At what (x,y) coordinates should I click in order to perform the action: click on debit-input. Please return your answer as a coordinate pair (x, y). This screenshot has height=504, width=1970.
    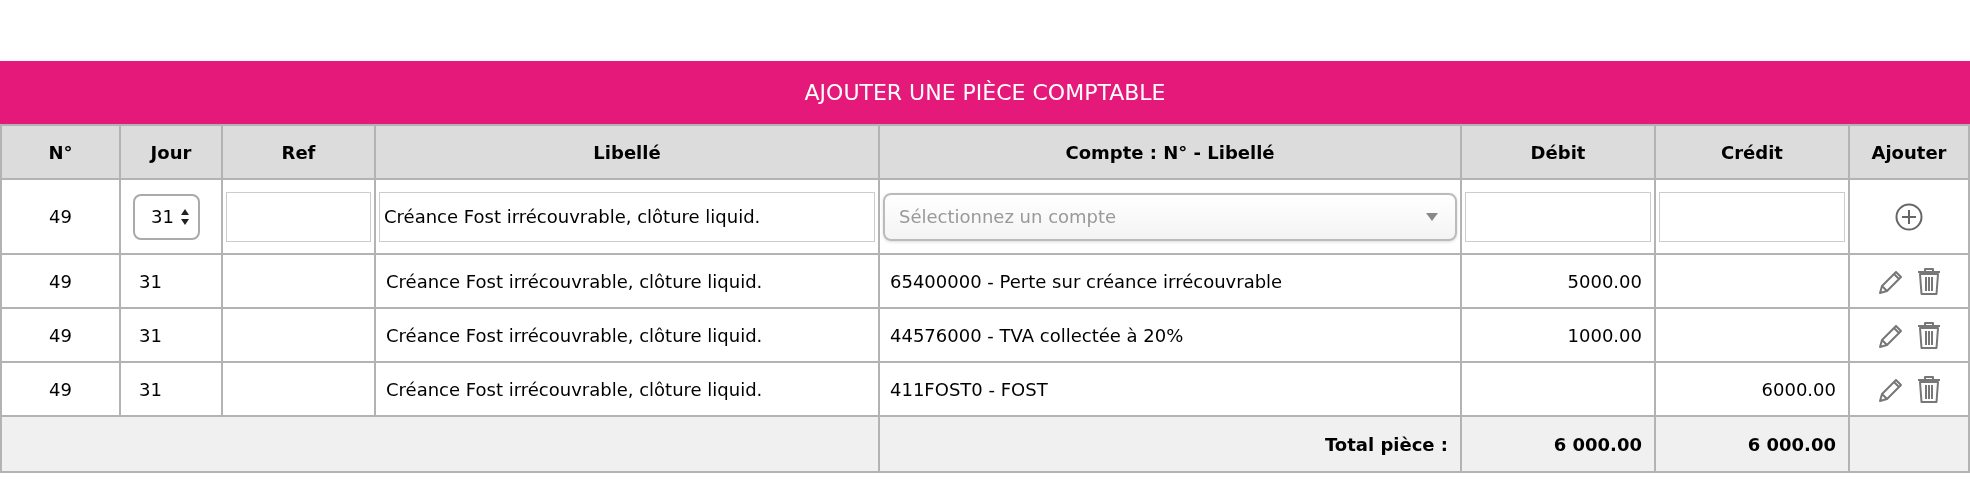
    Looking at the image, I should click on (1558, 216).